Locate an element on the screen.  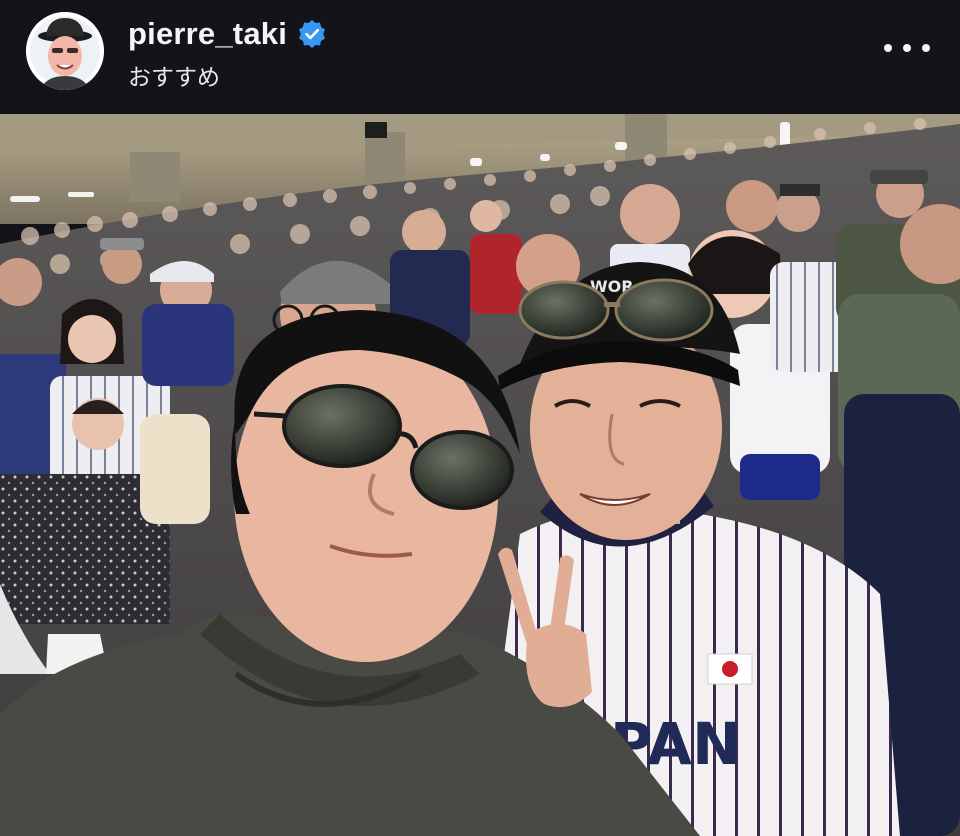
username-row: pierre_taki is located at coordinates (227, 34).